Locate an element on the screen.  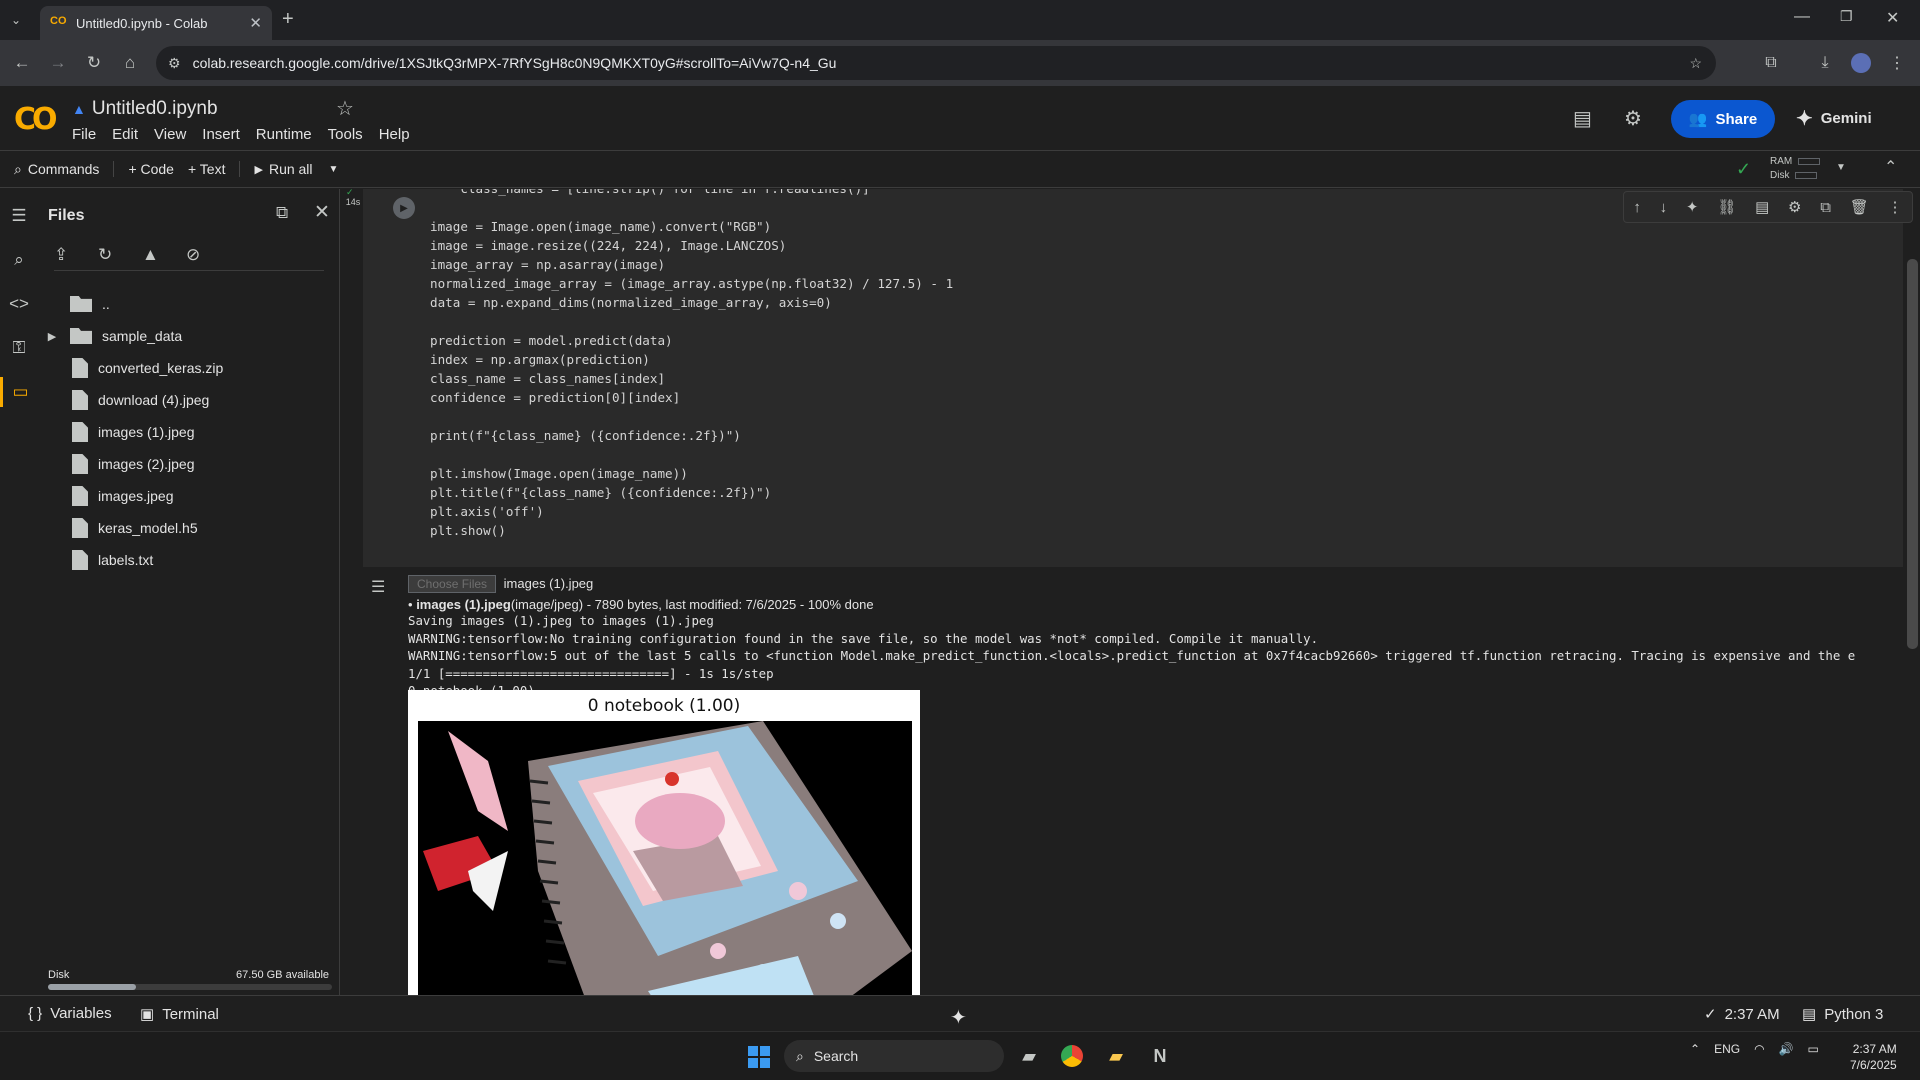
forward-icon: → is located at coordinates (58, 63).